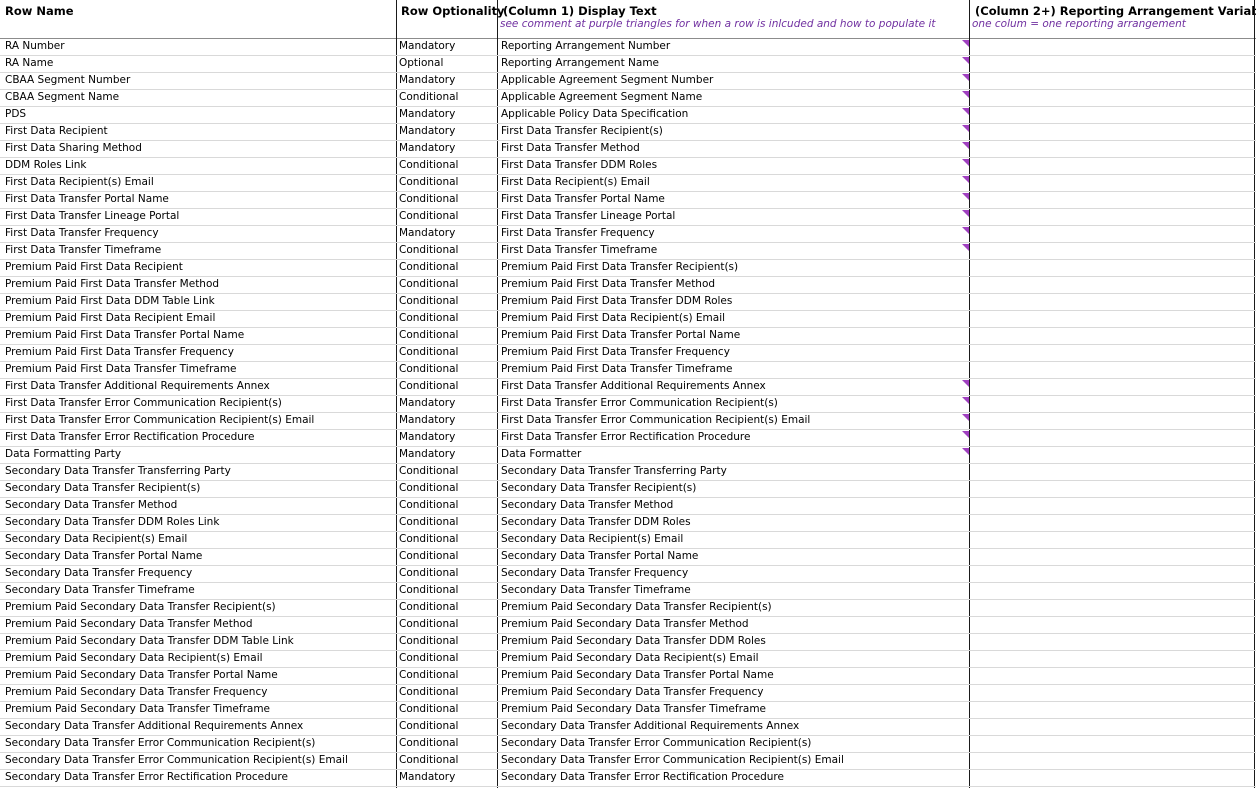  What do you see at coordinates (199, 233) in the screenshot?
I see `row-name-cell: First Data Transfer Frequency` at bounding box center [199, 233].